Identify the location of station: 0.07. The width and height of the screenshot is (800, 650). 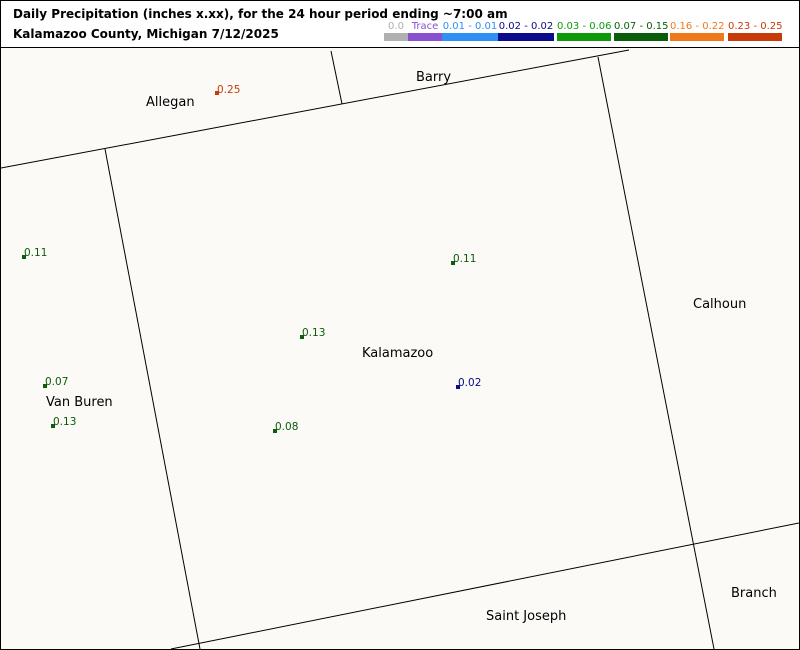
(55, 382).